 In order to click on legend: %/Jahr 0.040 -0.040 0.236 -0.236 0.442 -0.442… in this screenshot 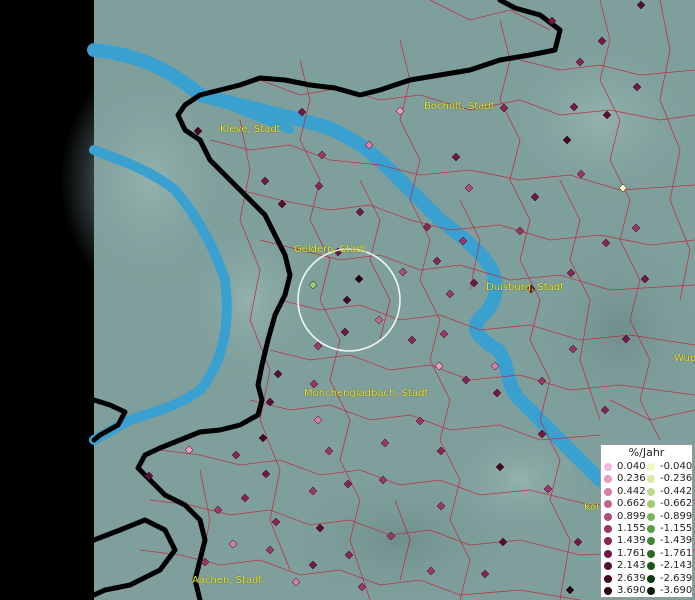, I will do `click(646, 521)`.